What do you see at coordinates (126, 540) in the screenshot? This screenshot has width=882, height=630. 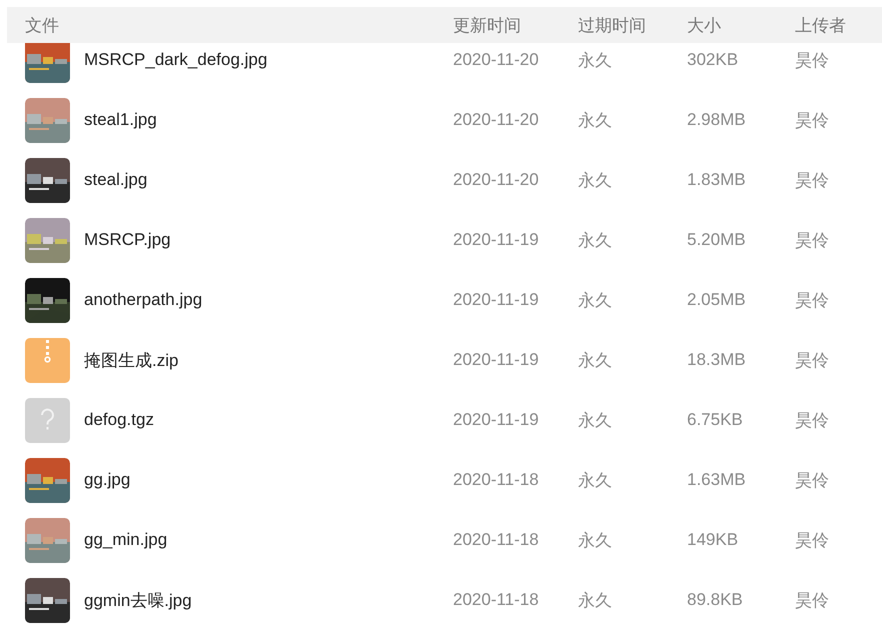 I see `file-name: gg_min.jpg` at bounding box center [126, 540].